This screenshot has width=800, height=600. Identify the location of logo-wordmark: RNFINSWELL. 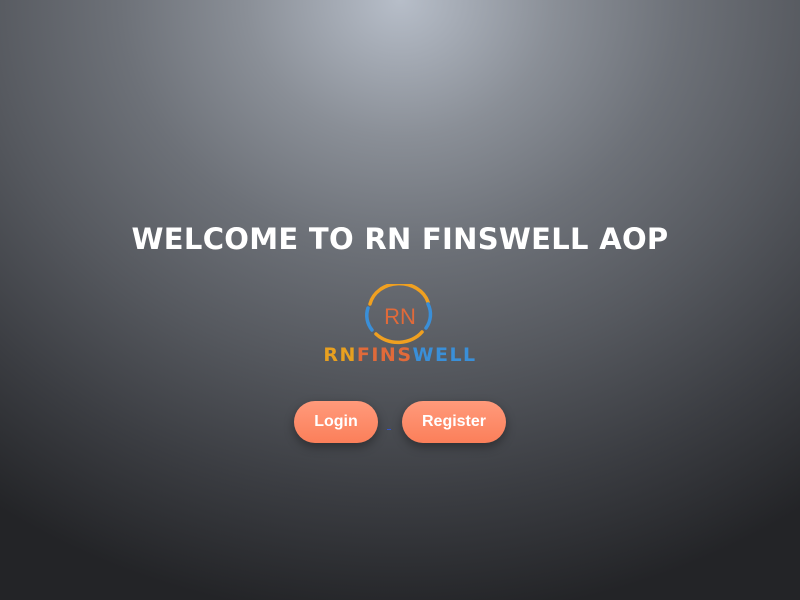
(399, 355).